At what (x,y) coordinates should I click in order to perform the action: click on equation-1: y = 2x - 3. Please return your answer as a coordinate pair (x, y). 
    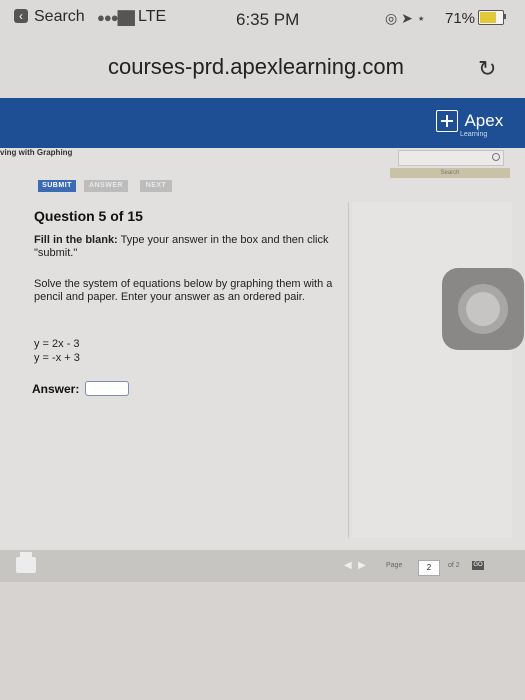
    Looking at the image, I should click on (57, 344).